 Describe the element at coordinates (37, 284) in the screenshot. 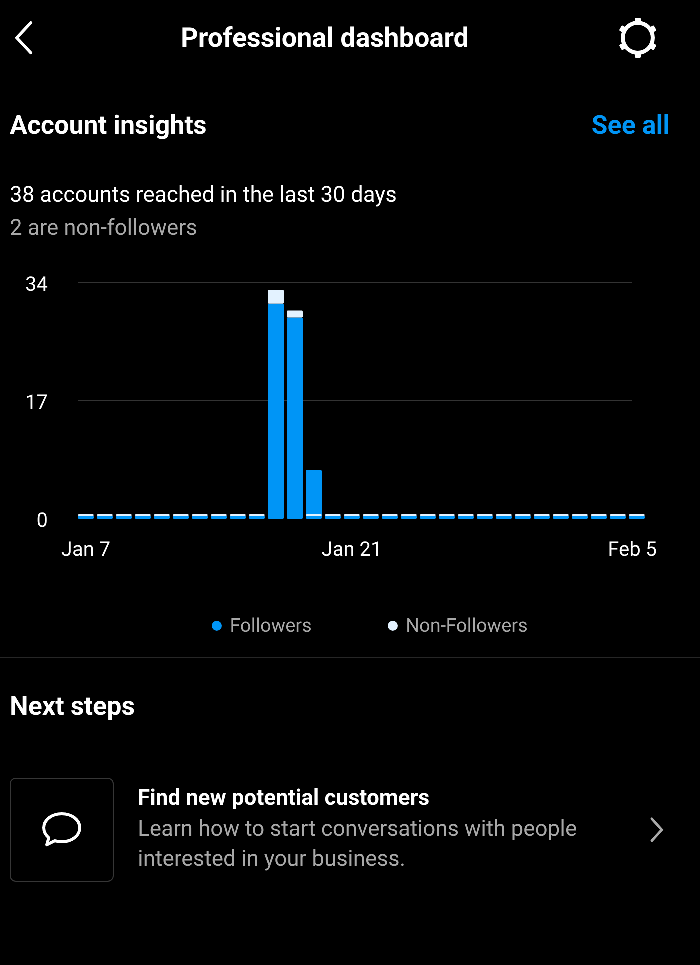

I see `y-axis-label: 34` at that location.